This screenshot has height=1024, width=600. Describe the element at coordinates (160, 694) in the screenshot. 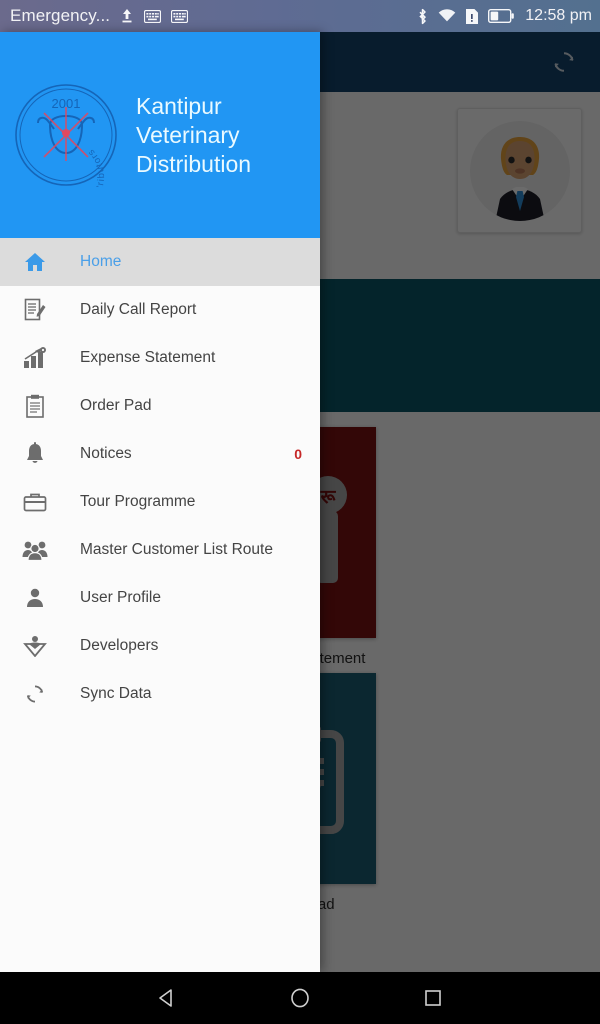

I see `sidebar-item-sync-data: Sync Data` at that location.